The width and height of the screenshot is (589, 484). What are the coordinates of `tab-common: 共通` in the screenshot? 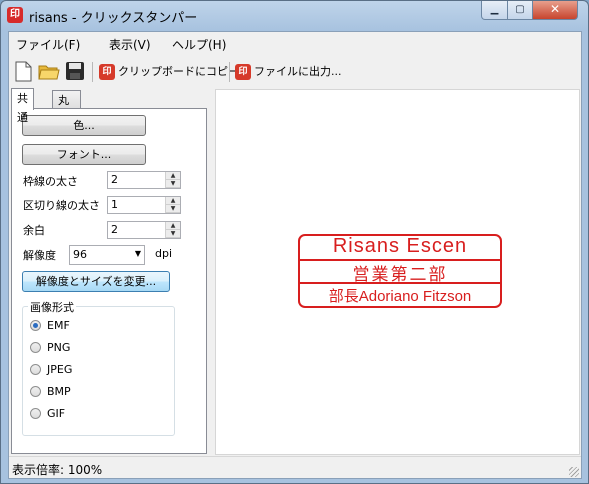 It's located at (22, 106).